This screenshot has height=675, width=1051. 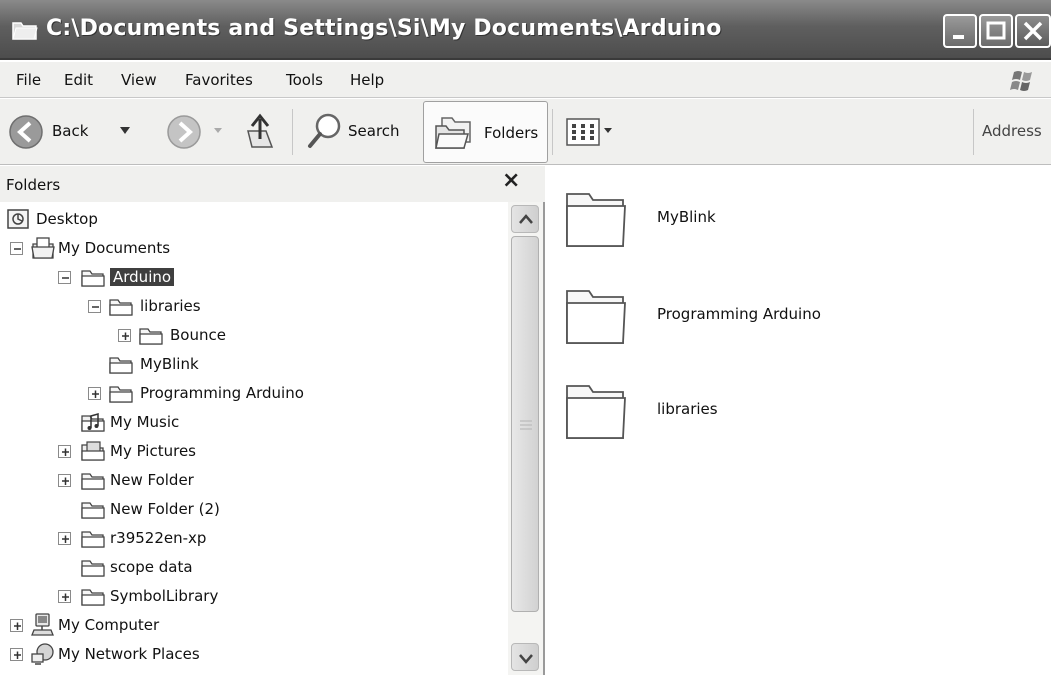 What do you see at coordinates (18, 219) in the screenshot?
I see `desktop-icon` at bounding box center [18, 219].